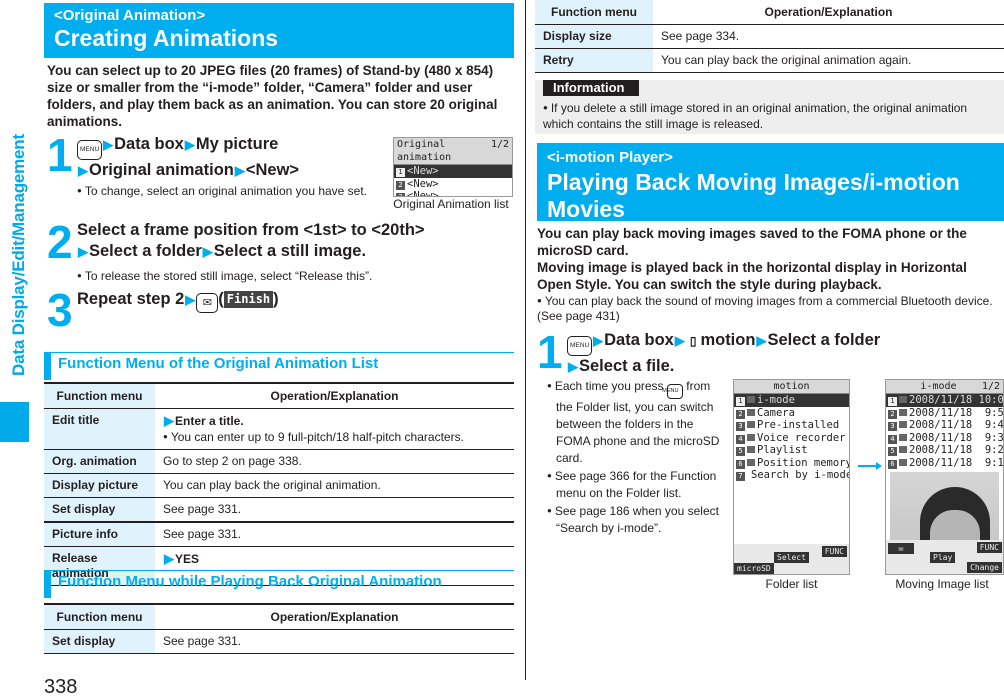 The height and width of the screenshot is (698, 1004). I want to click on screen-titlebar: Original animation 1/2, so click(453, 151).